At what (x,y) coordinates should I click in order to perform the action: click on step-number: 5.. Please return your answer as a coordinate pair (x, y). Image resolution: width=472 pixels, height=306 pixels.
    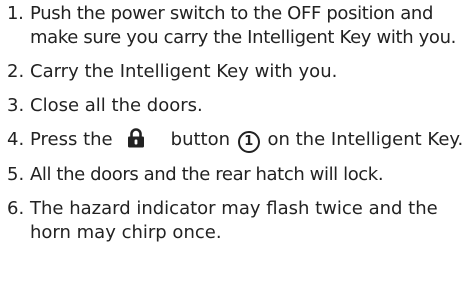
    Looking at the image, I should click on (16, 174).